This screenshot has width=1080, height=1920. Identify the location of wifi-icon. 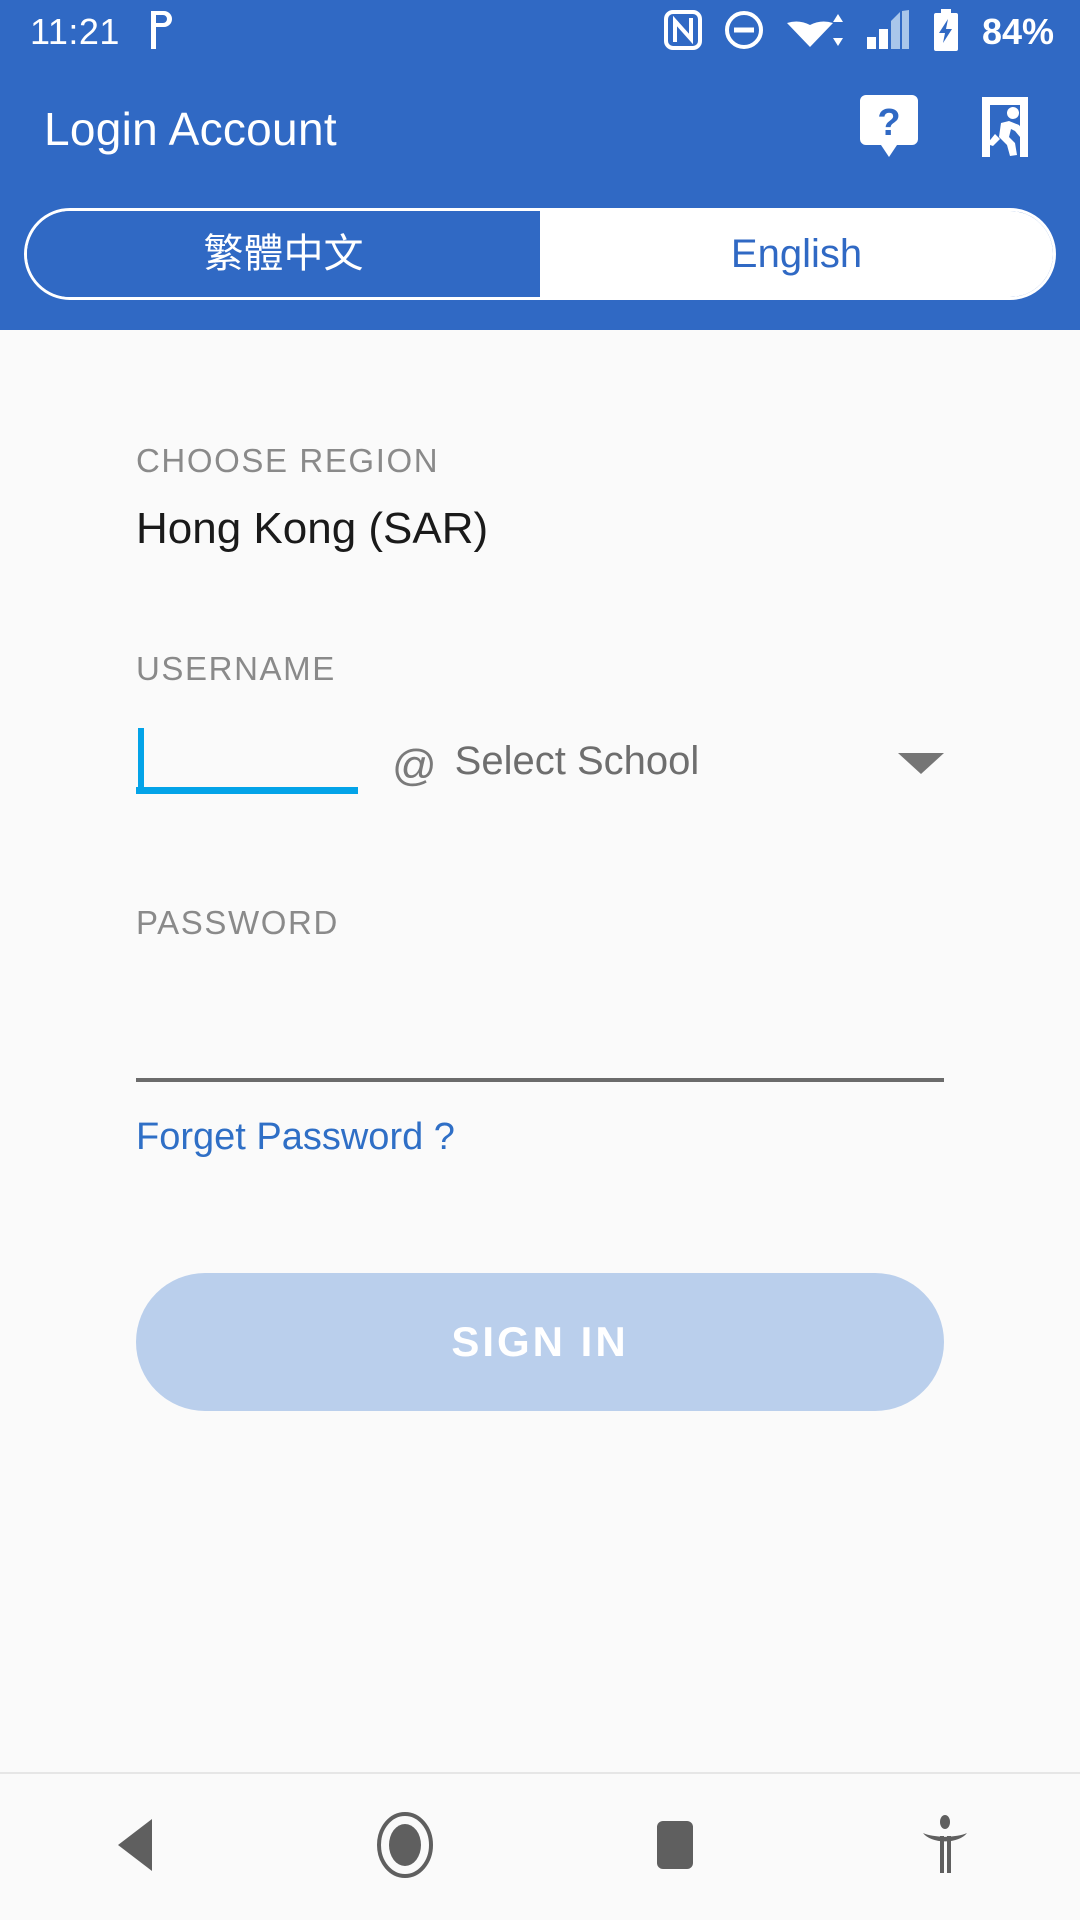
(815, 32).